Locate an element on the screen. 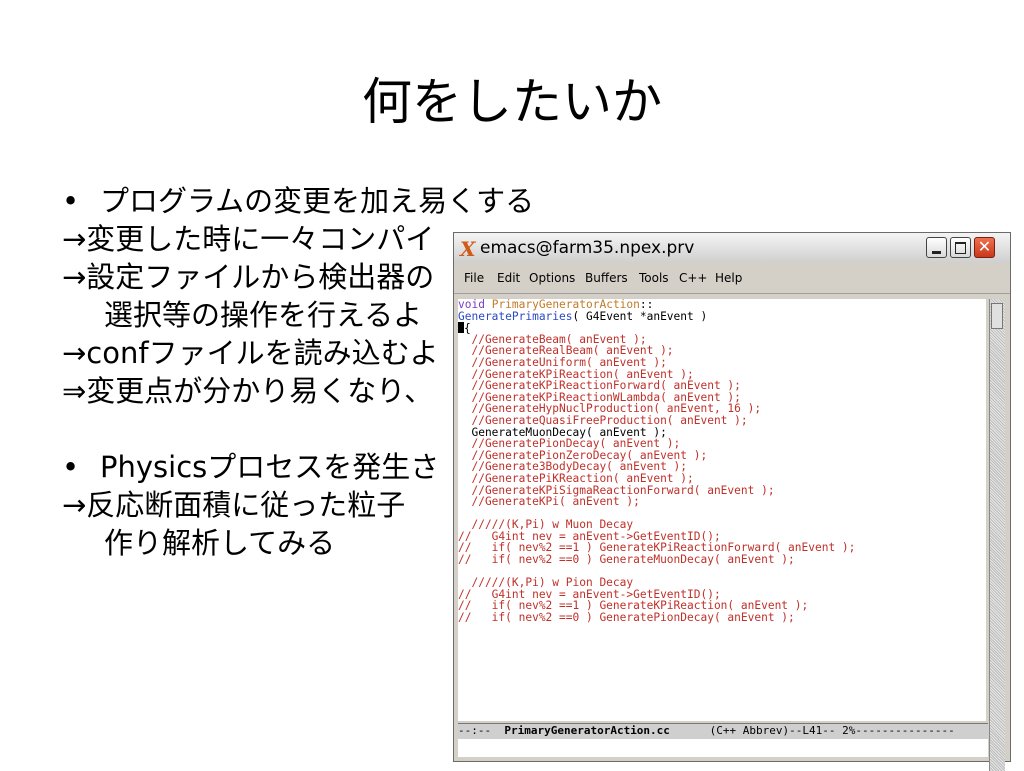  code-line: //GeneratePionDecay( anEvent ); is located at coordinates (569, 444).